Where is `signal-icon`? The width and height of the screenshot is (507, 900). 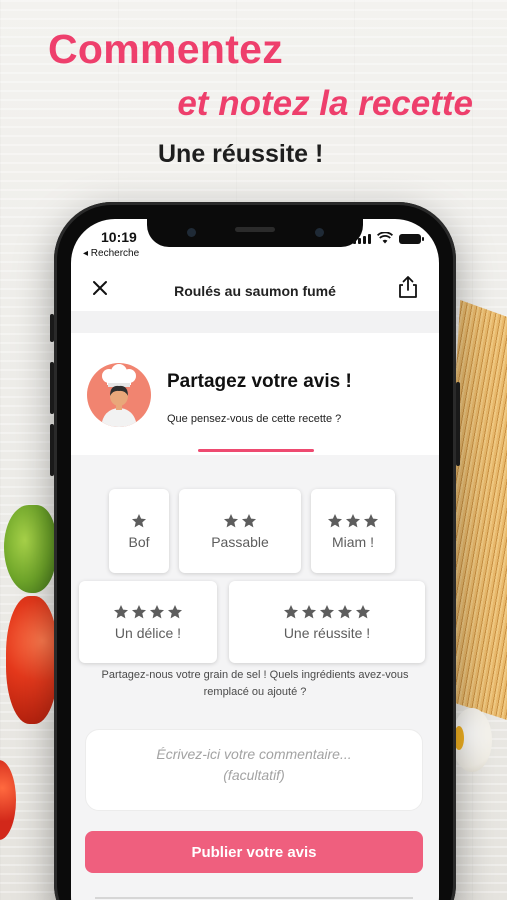
signal-icon is located at coordinates (362, 239).